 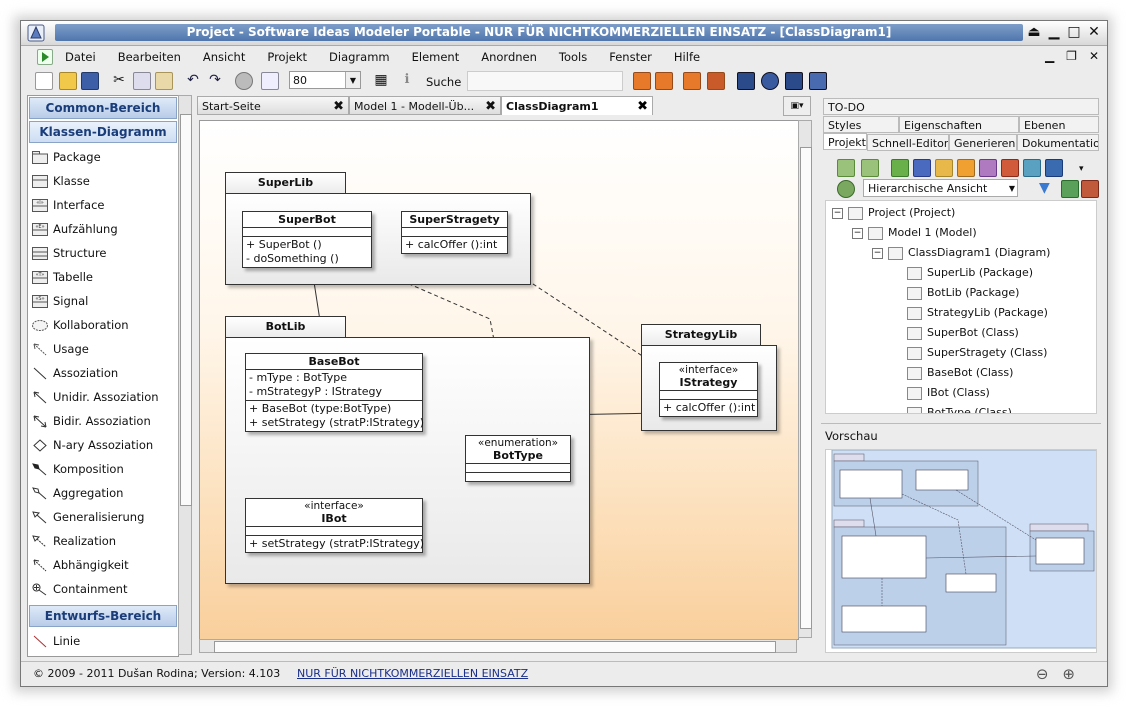 What do you see at coordinates (961, 551) in the screenshot?
I see `preview-panel` at bounding box center [961, 551].